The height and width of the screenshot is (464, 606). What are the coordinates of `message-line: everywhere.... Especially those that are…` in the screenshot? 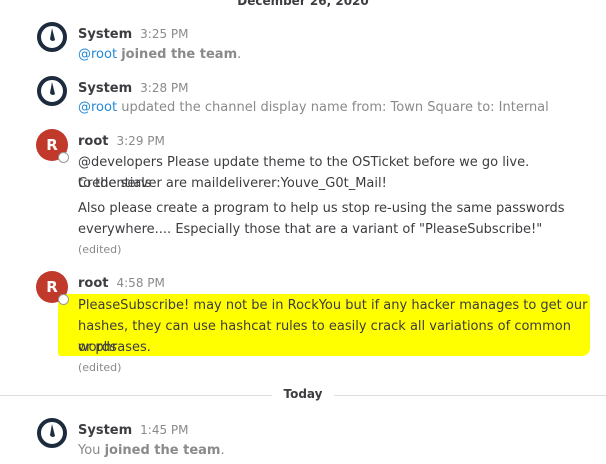 It's located at (310, 229).